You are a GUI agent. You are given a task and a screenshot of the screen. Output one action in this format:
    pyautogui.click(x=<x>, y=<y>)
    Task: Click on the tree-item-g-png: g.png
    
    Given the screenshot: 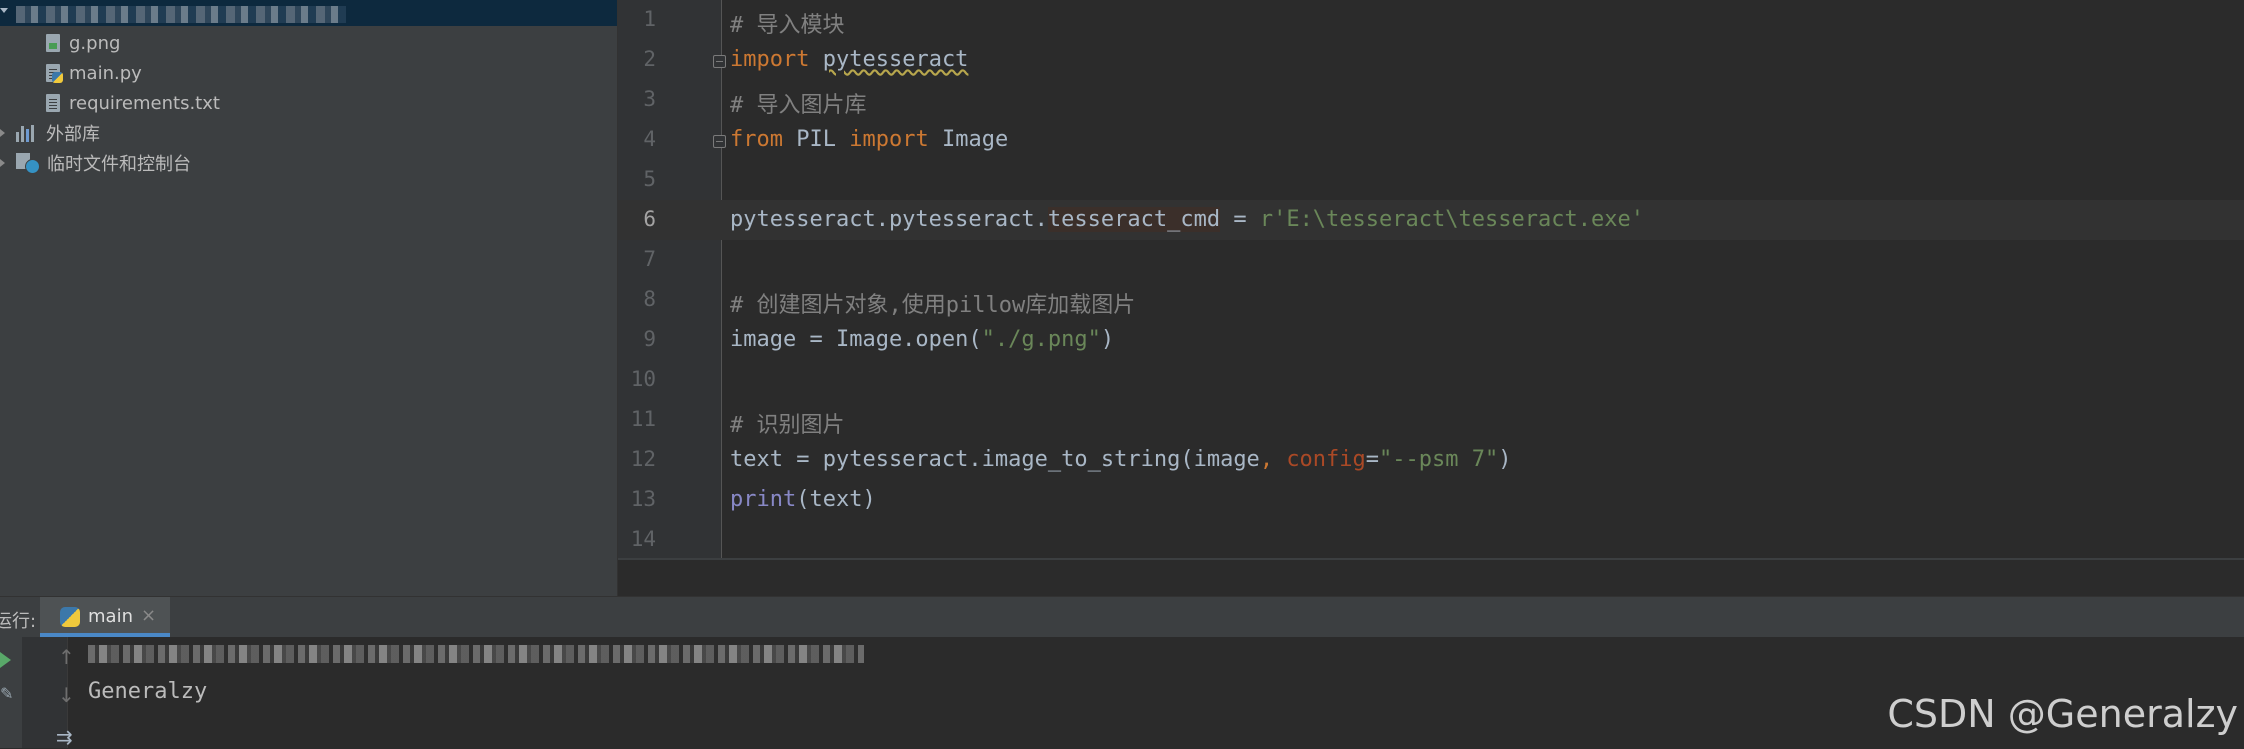 What is the action you would take?
    pyautogui.click(x=83, y=43)
    